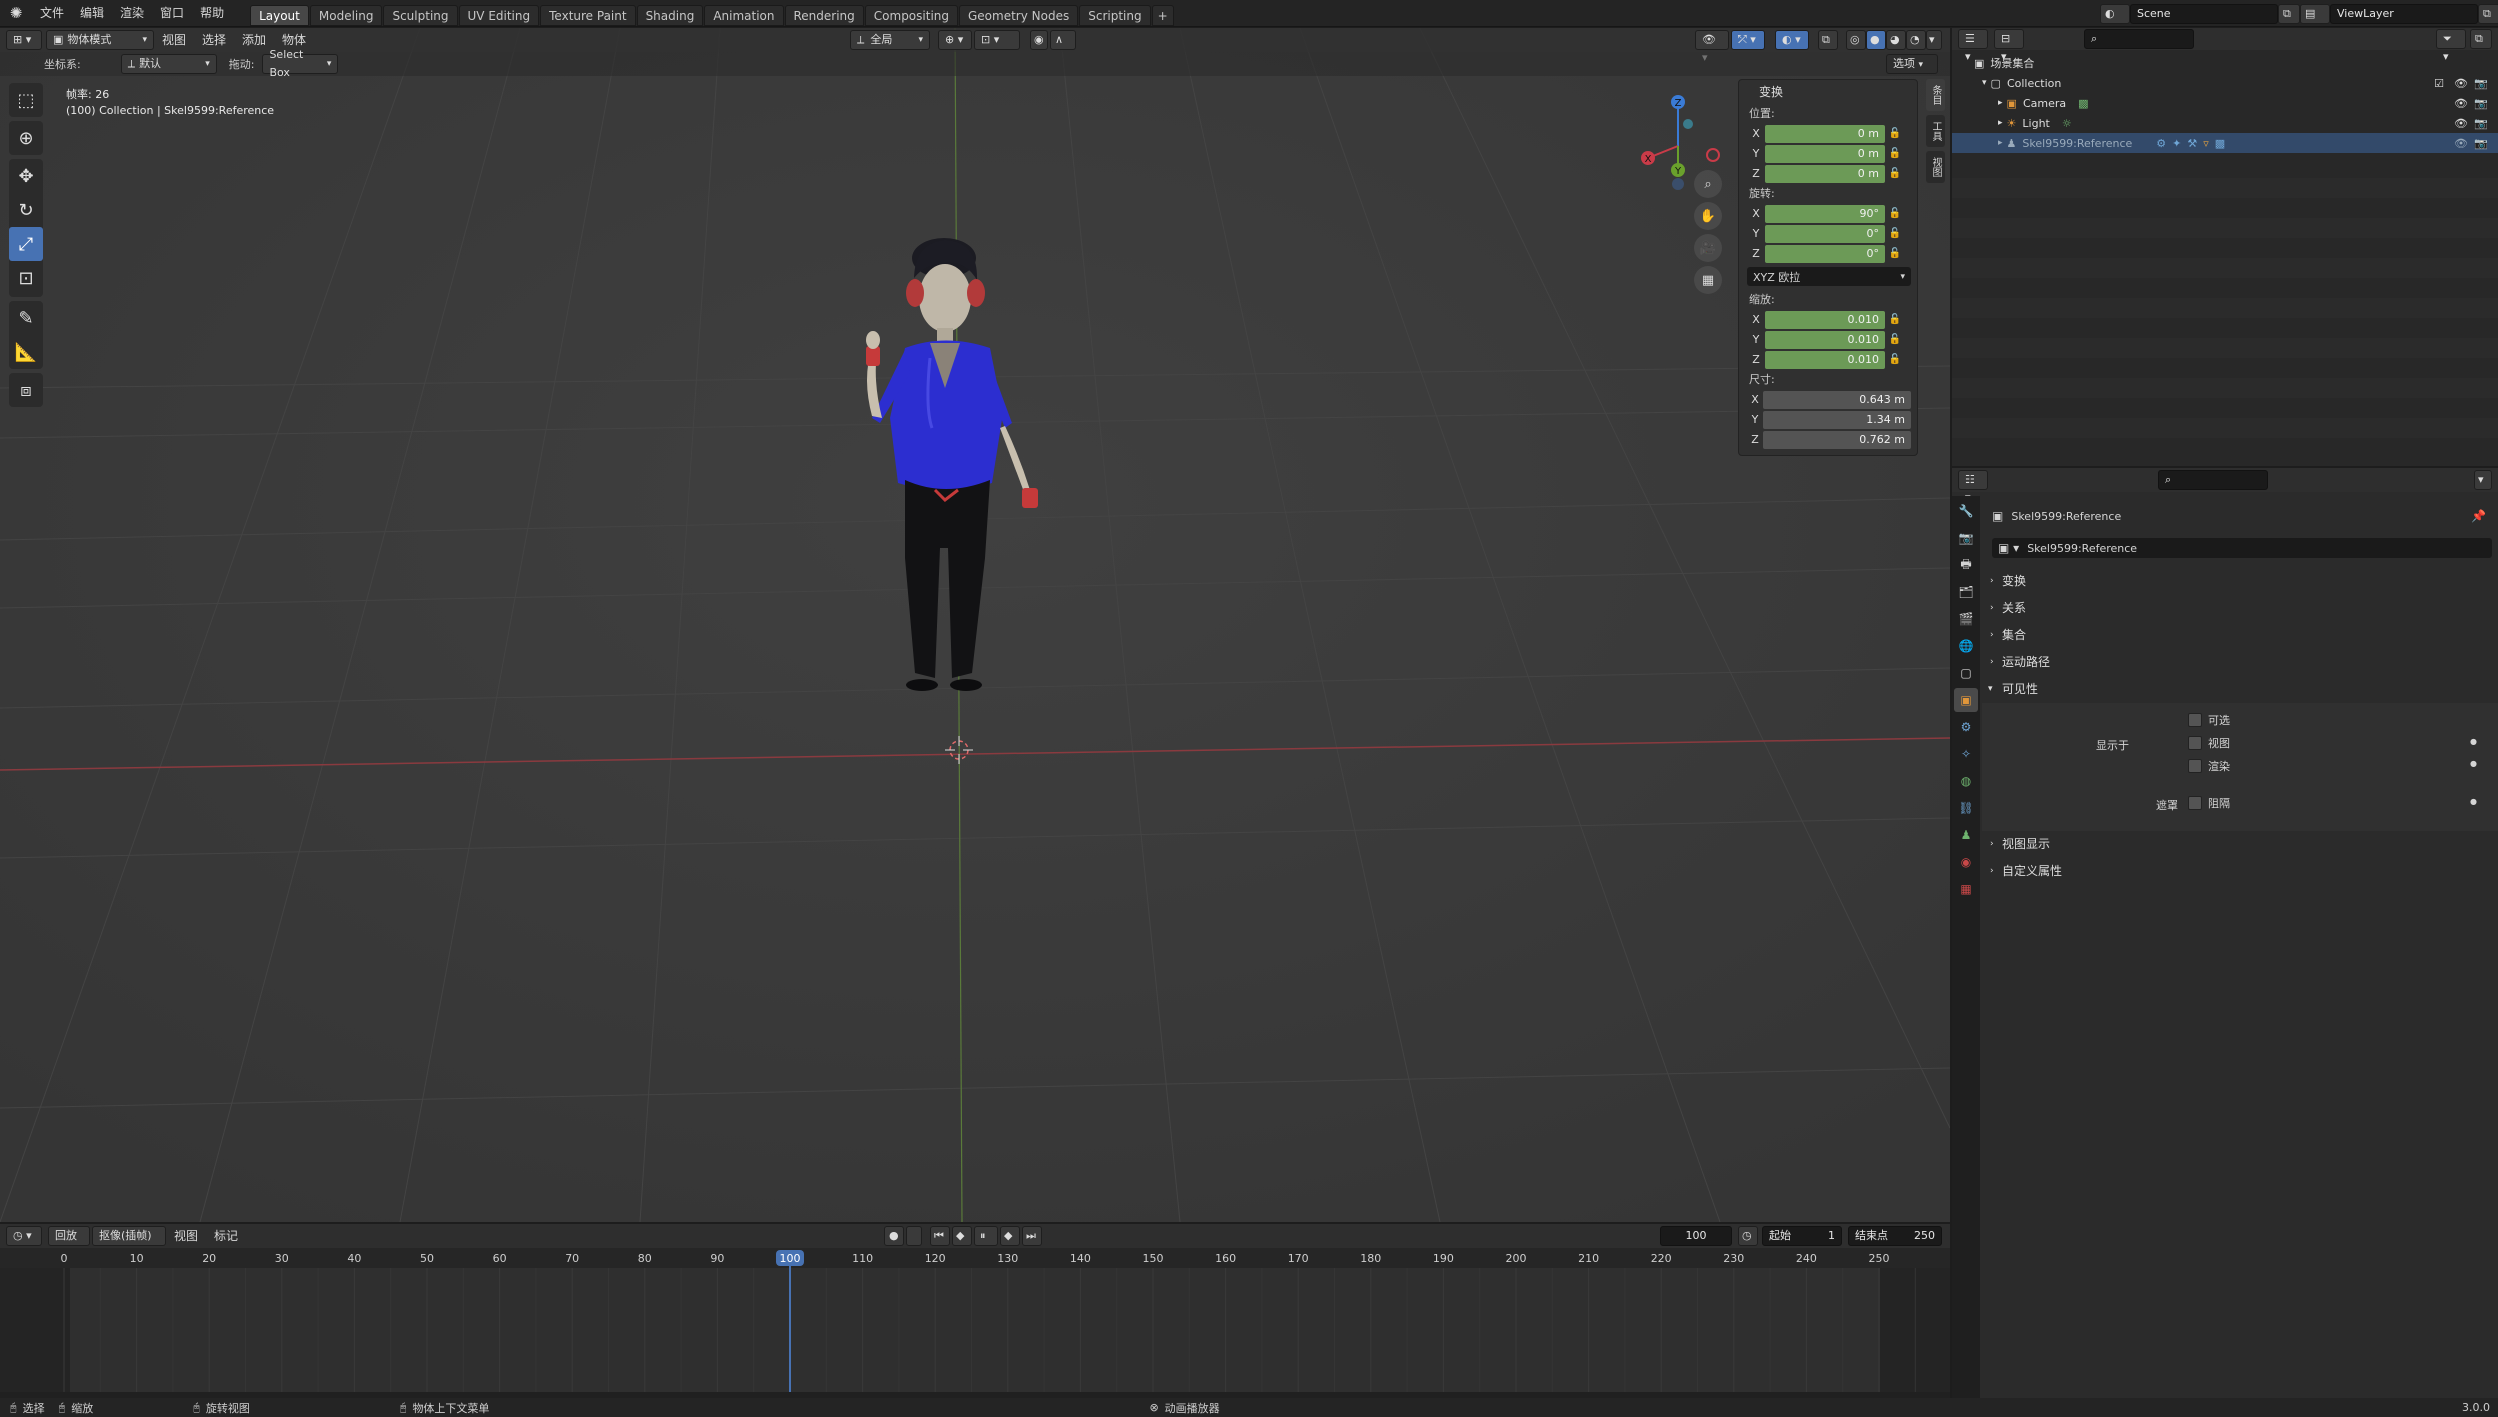 The height and width of the screenshot is (1417, 2498). Describe the element at coordinates (26, 318) in the screenshot. I see `annotate-tool-icon: ✎` at that location.